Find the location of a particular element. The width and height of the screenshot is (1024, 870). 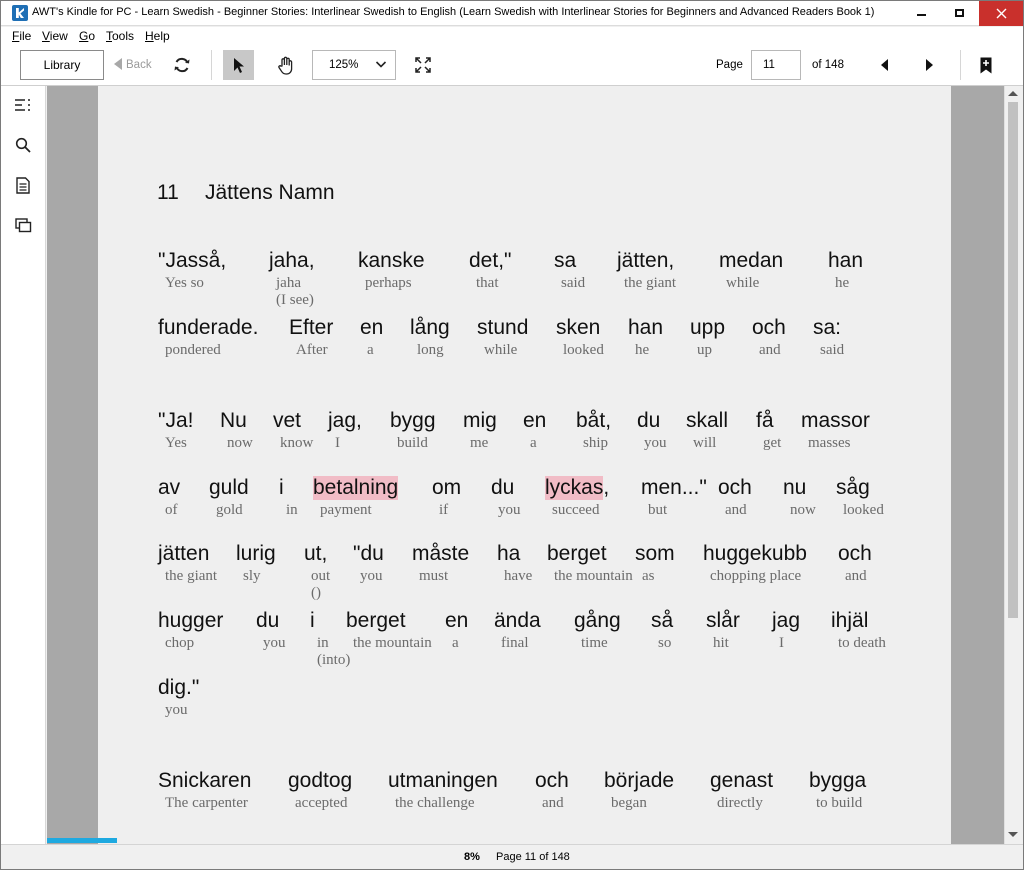

menu-help: Help is located at coordinates (157, 36).